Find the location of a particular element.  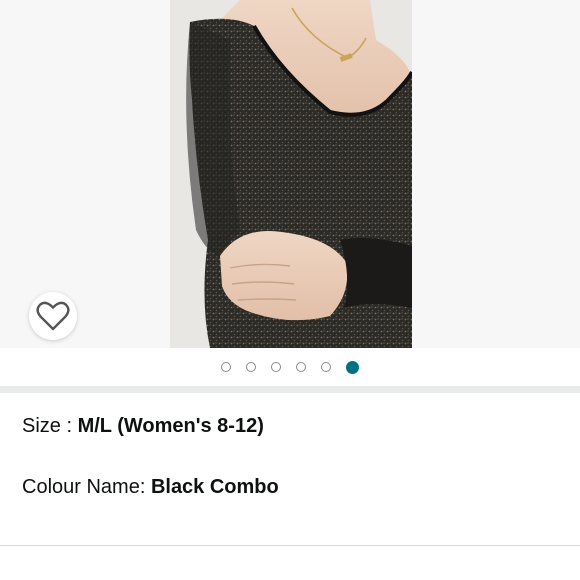

section-separator is located at coordinates (290, 389).